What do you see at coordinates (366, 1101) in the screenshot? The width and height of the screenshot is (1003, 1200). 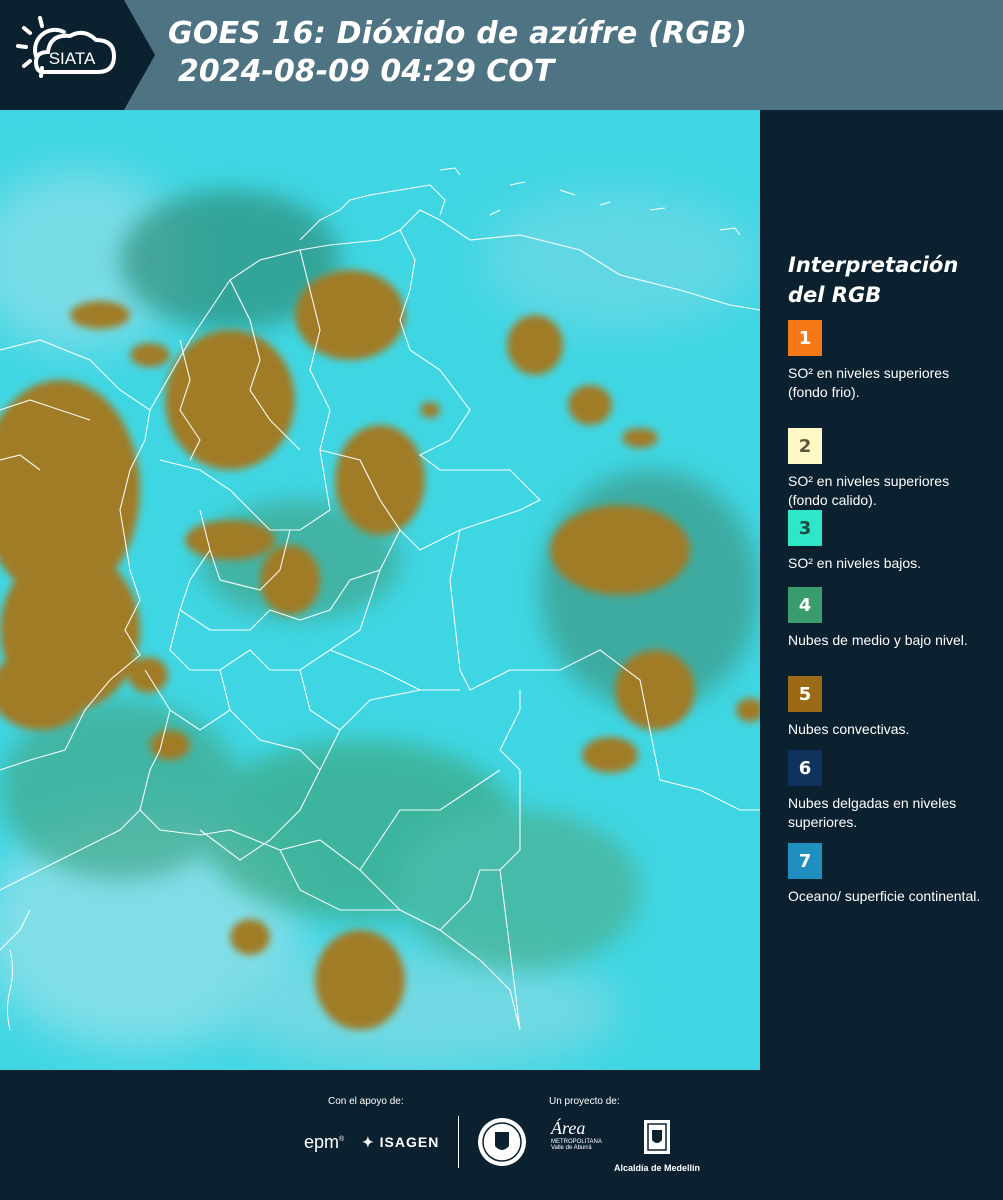 I see `support-label: Con el apoyo de:` at bounding box center [366, 1101].